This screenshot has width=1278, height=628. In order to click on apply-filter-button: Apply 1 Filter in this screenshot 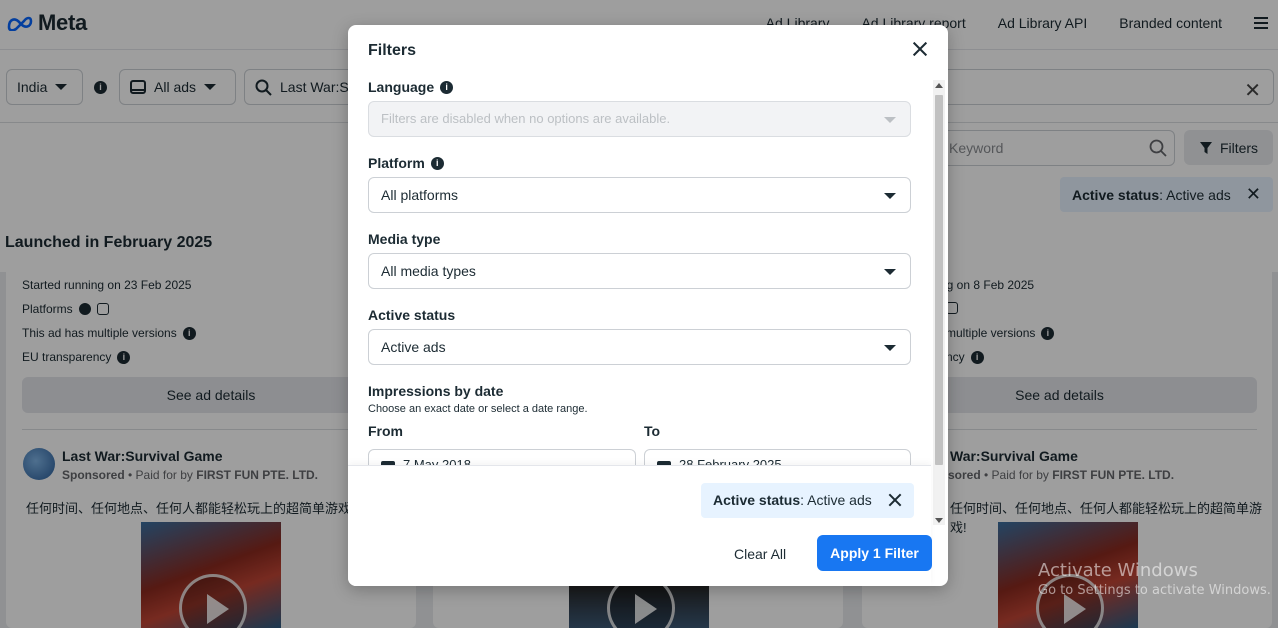, I will do `click(874, 553)`.